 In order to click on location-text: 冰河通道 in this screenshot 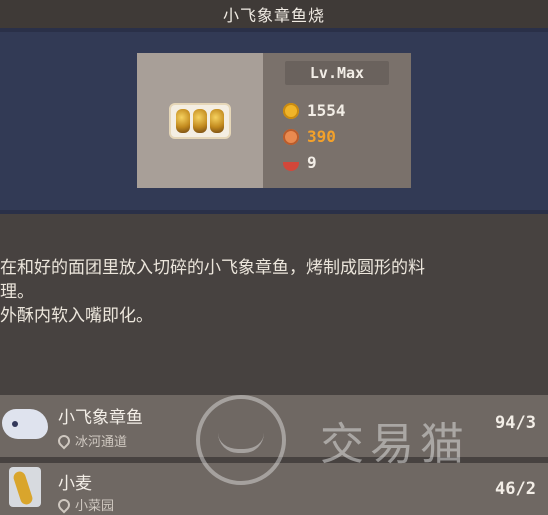, I will do `click(101, 442)`.